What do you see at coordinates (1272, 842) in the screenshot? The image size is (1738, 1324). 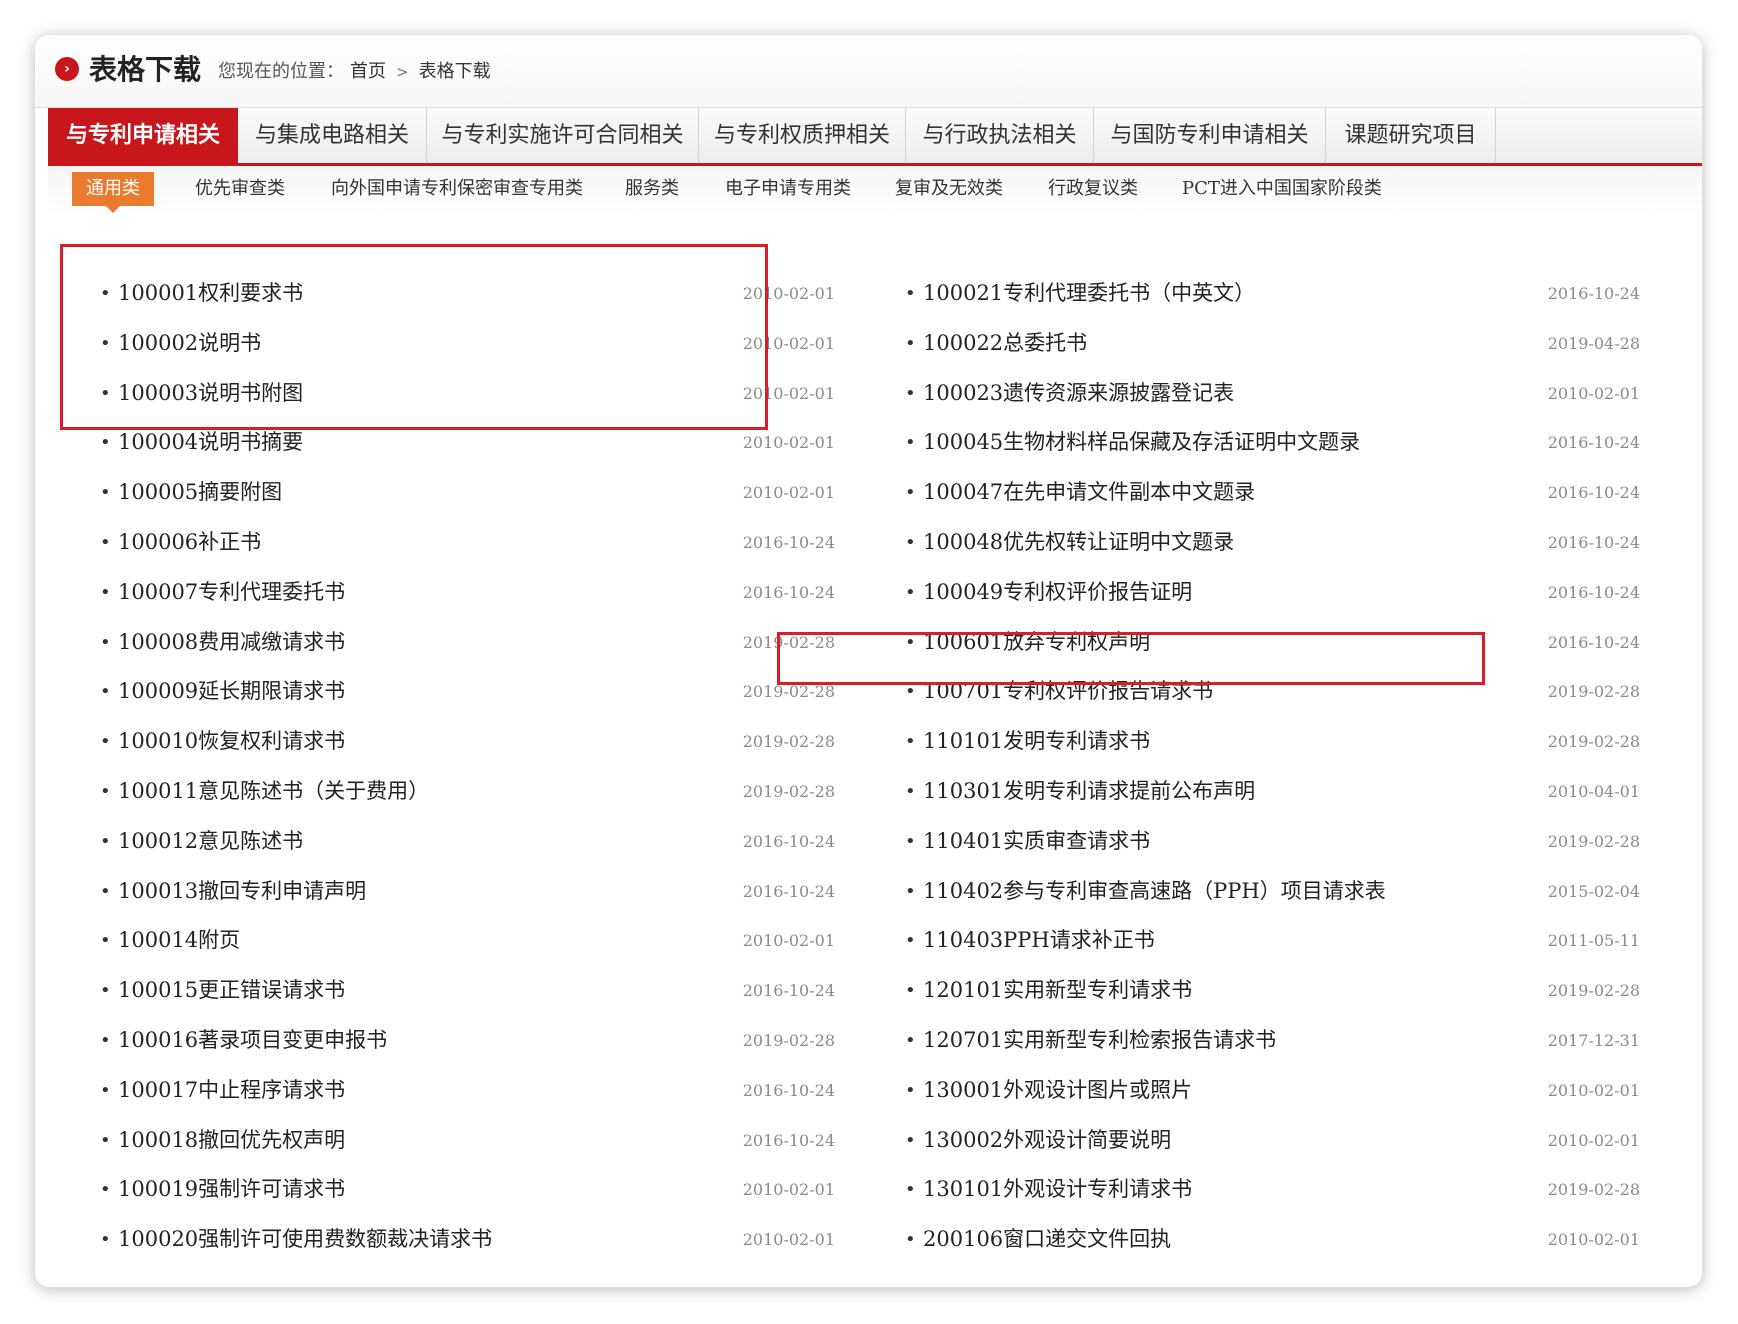 I see `form-list-item: • 110401实质审查请求书 2019-02-28` at bounding box center [1272, 842].